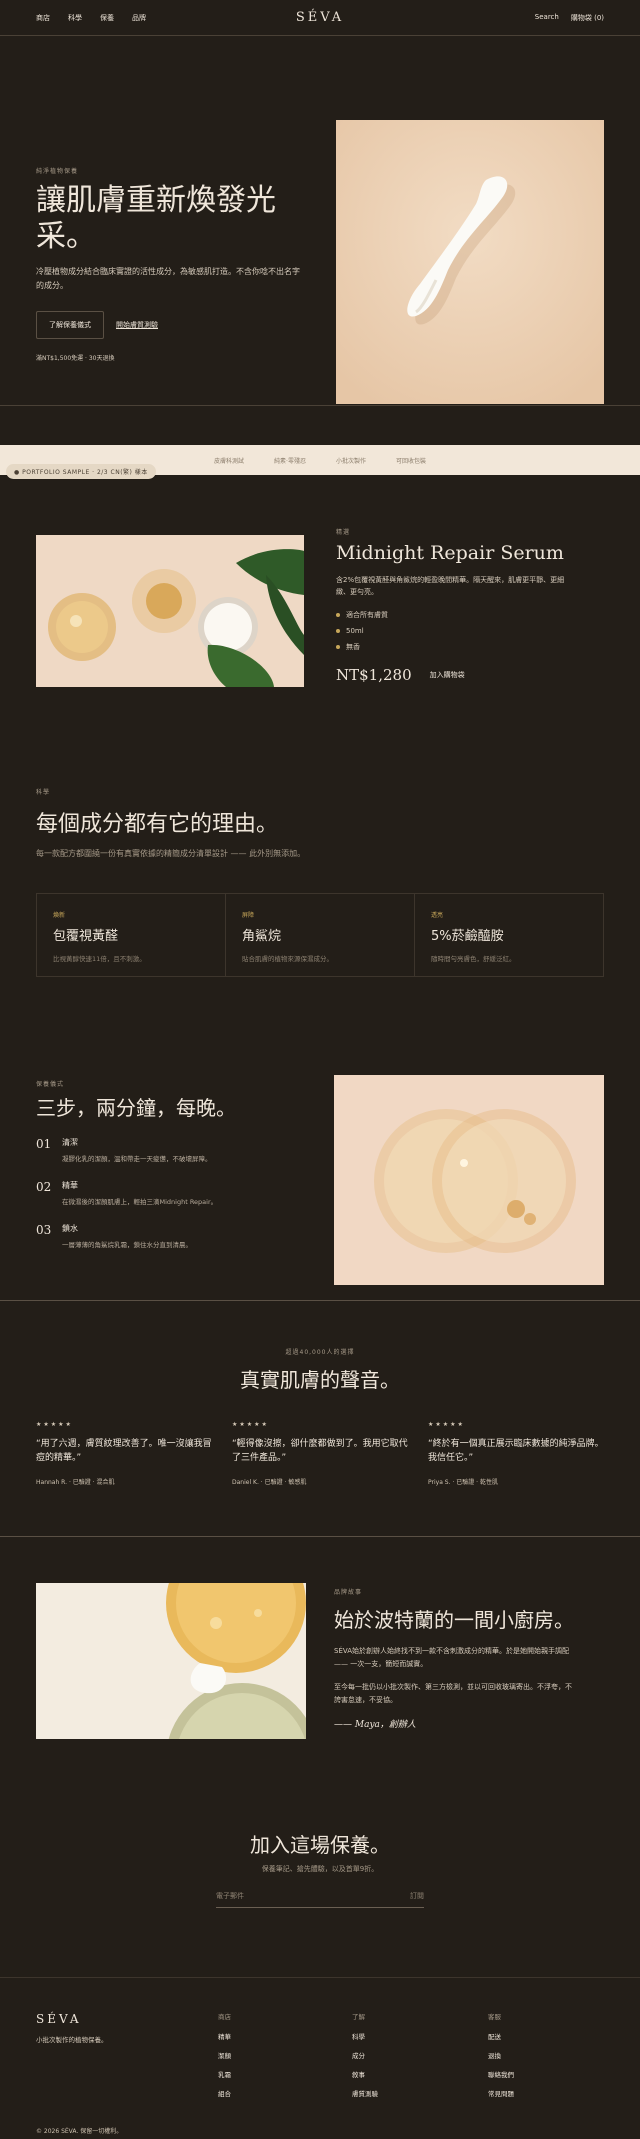 The height and width of the screenshot is (2139, 640). I want to click on reviews-eyebrow: 超過40,000人的選擇, so click(320, 1352).